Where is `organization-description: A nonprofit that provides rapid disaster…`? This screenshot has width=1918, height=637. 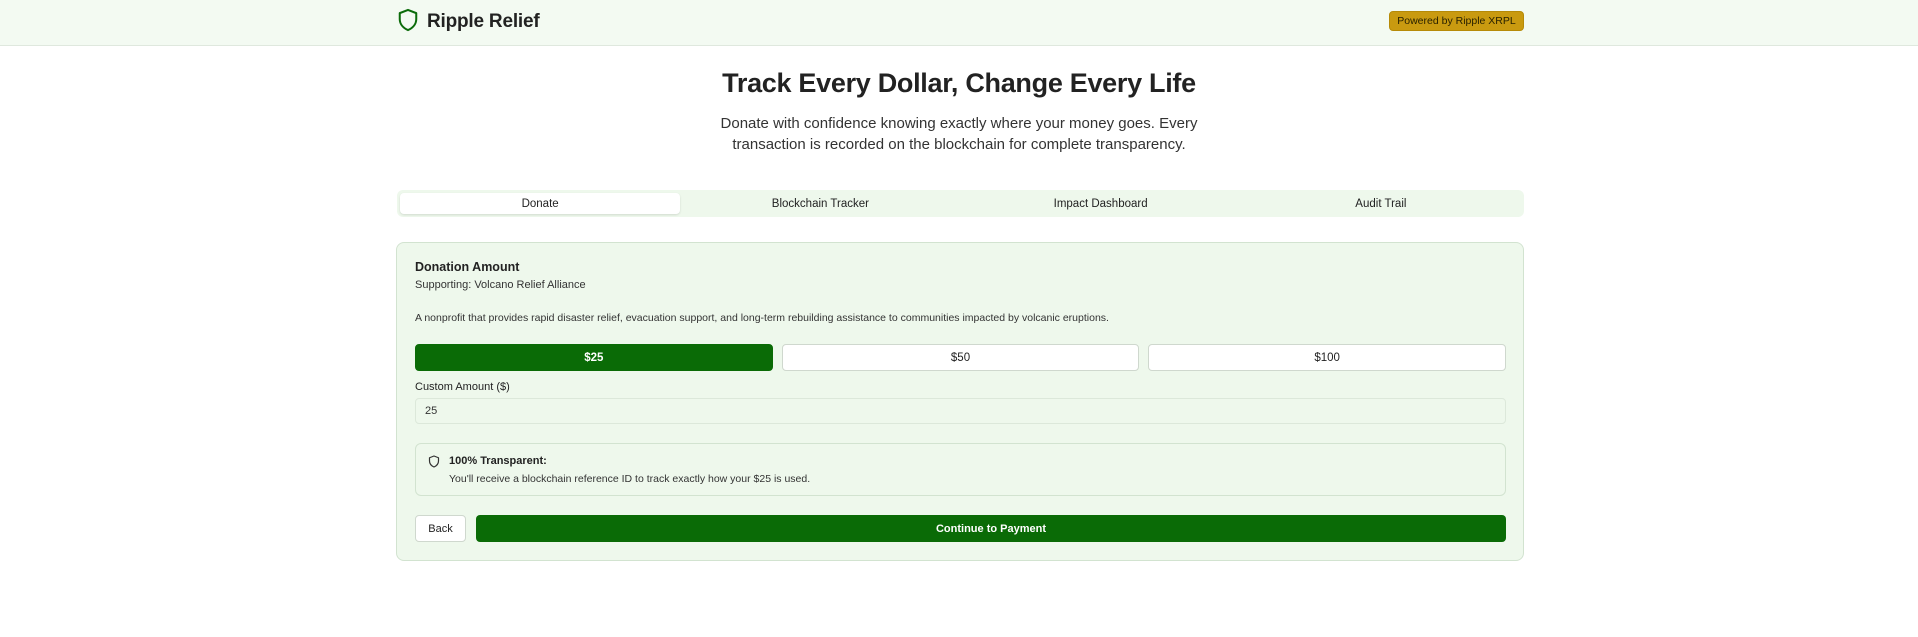
organization-description: A nonprofit that provides rapid disaster… is located at coordinates (762, 318).